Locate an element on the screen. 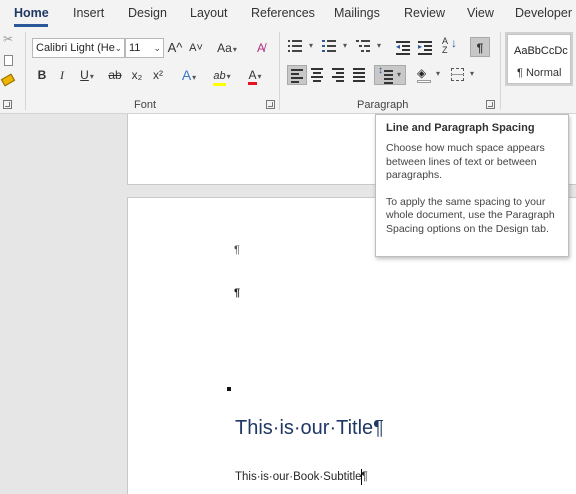 This screenshot has height=494, width=576. tab-view: View is located at coordinates (480, 13).